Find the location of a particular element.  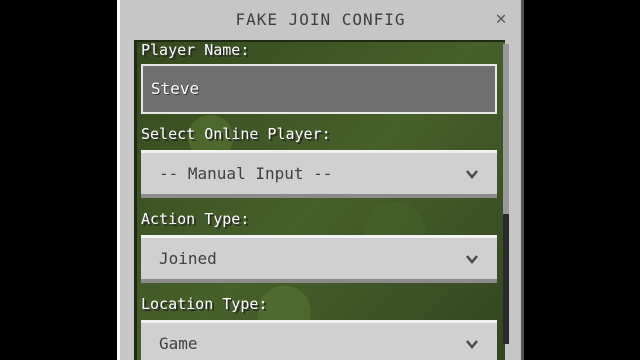

location-type-label: Location Type: is located at coordinates (204, 304).